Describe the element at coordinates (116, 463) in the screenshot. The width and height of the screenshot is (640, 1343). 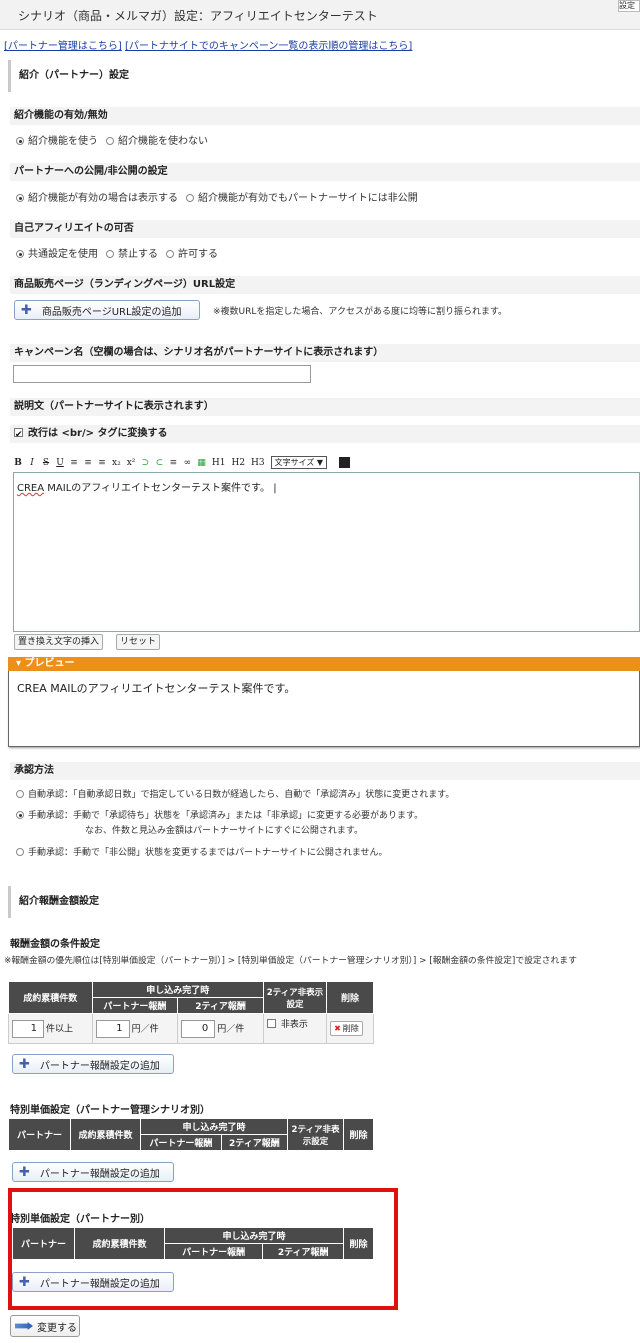
I see `subscript-button: x₂` at that location.